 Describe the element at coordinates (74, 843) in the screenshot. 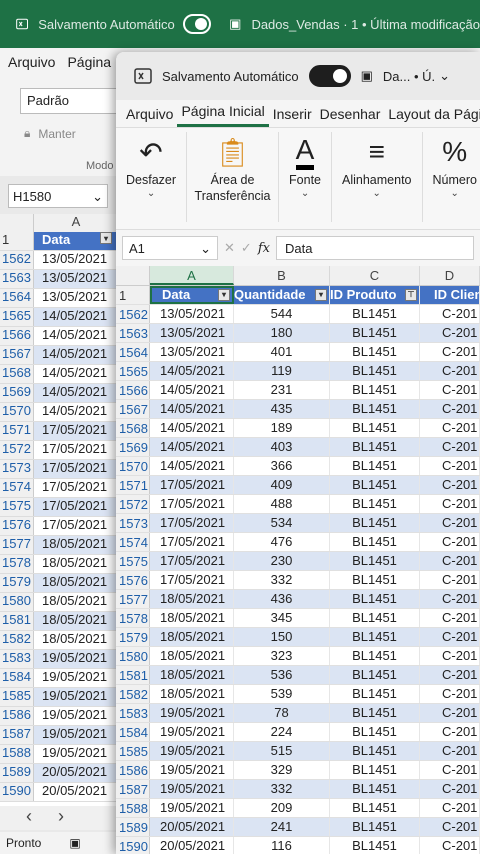

I see `accessibility-icon: ▣` at that location.